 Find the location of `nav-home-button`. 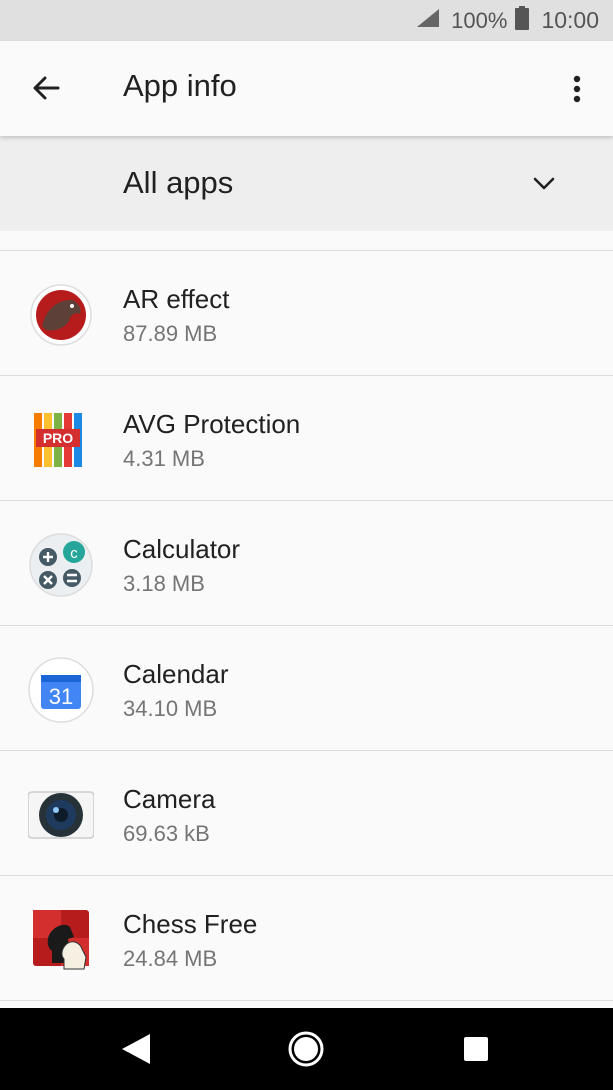

nav-home-button is located at coordinates (306, 1049).